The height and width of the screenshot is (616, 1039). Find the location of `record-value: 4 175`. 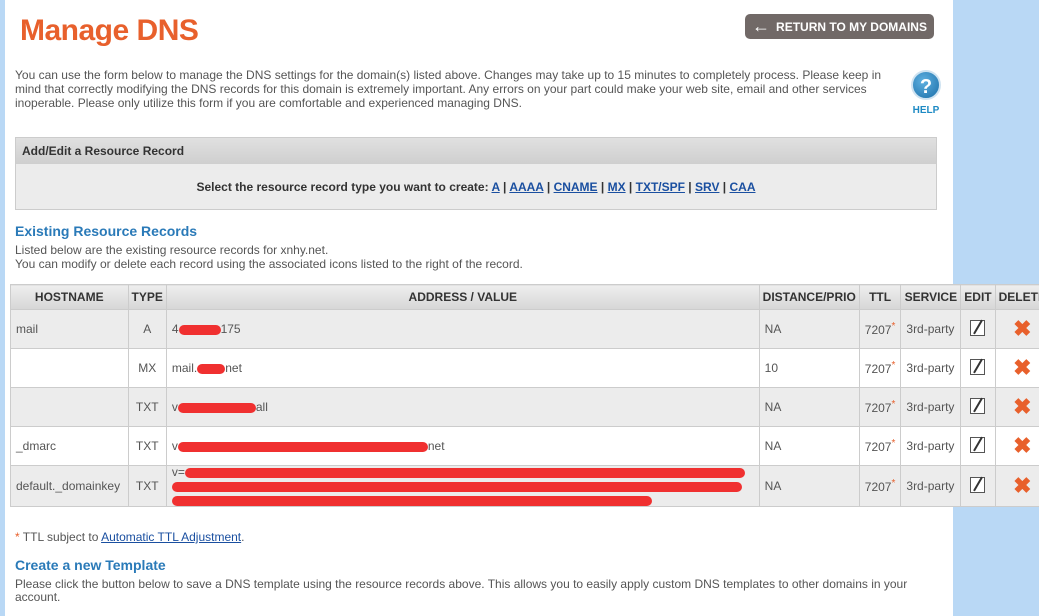

record-value: 4 175 is located at coordinates (462, 329).